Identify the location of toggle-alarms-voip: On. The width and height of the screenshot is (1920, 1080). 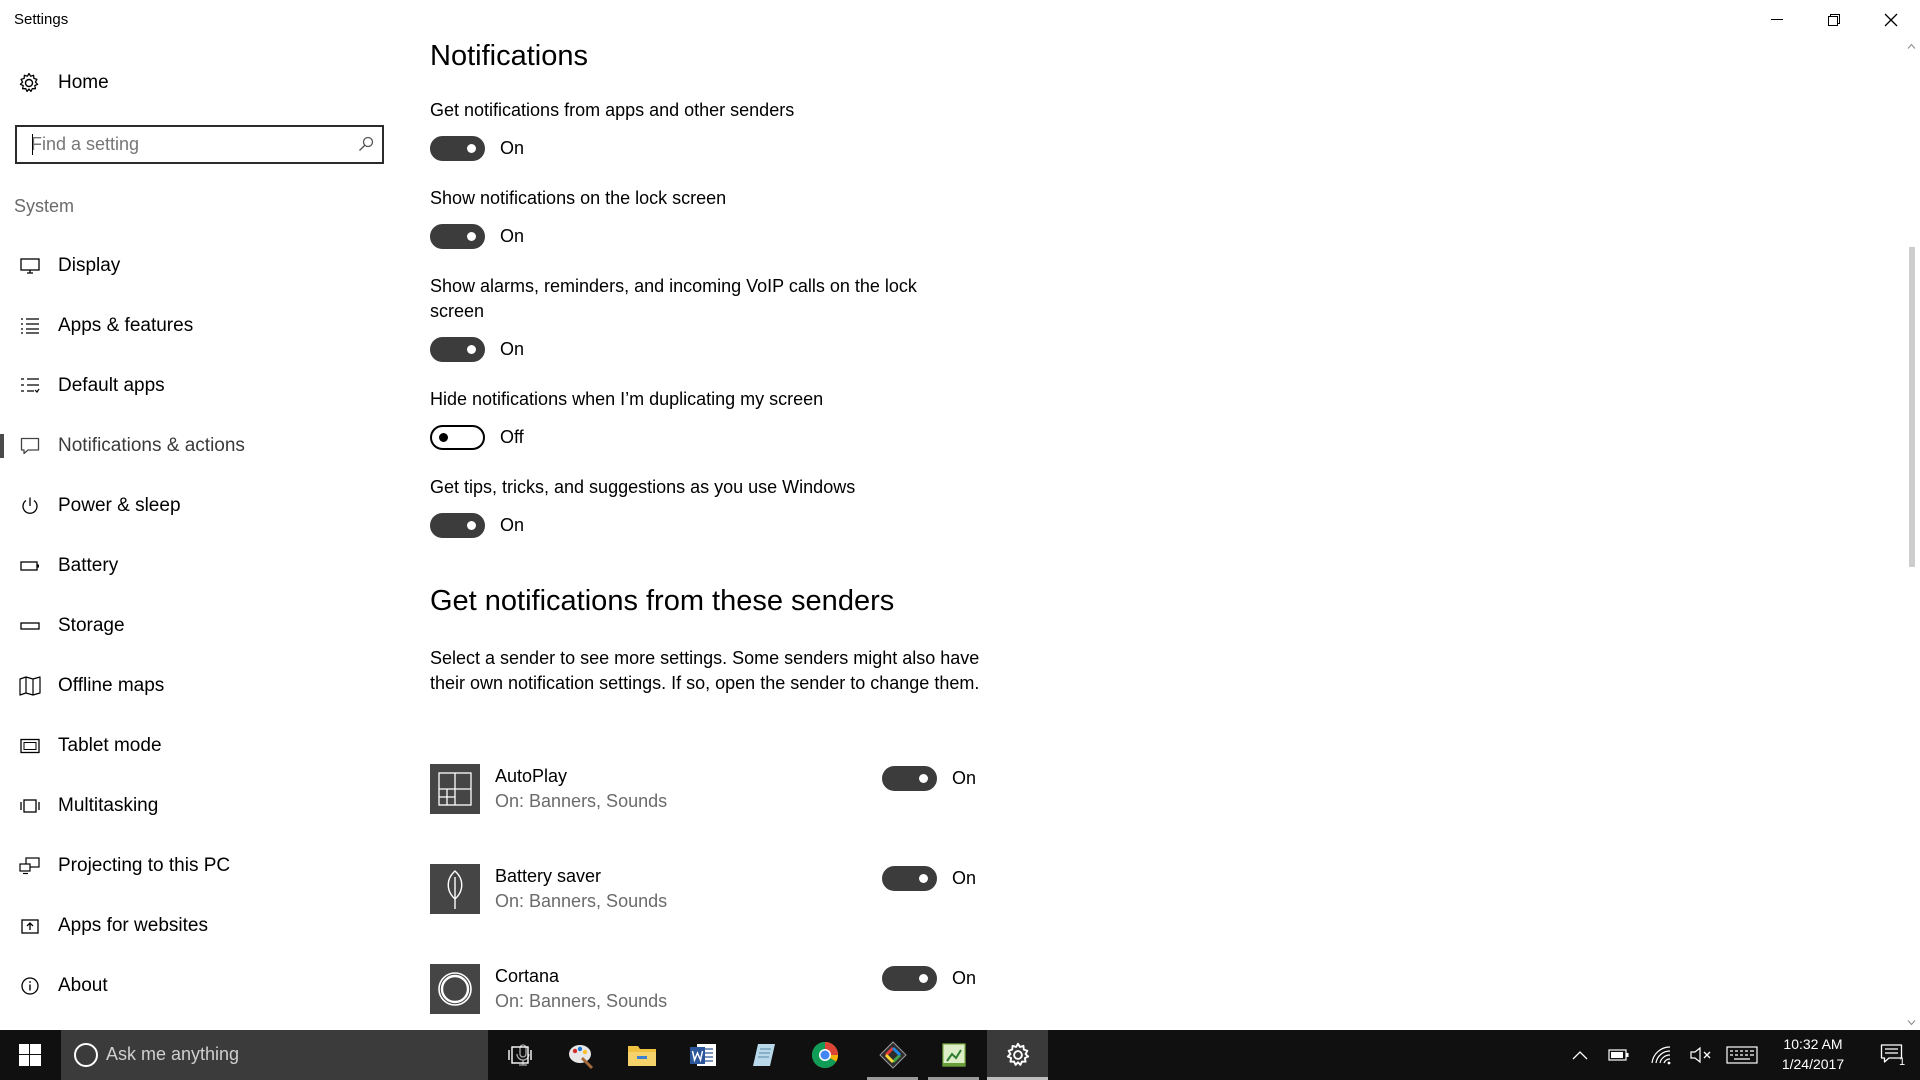
(477, 349).